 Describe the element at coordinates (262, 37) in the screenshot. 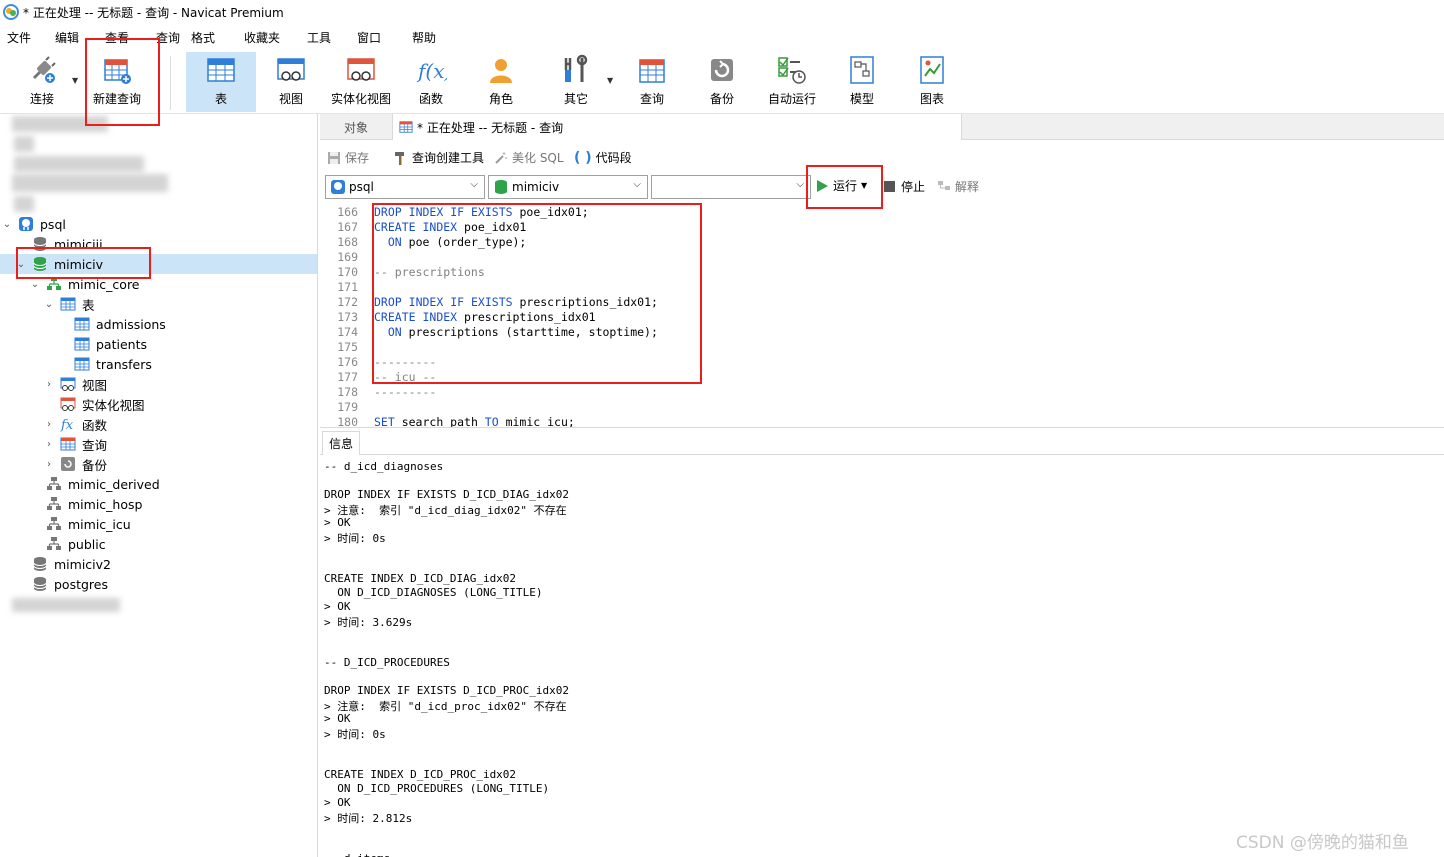

I see `menu-favorites: 收藏夹` at that location.